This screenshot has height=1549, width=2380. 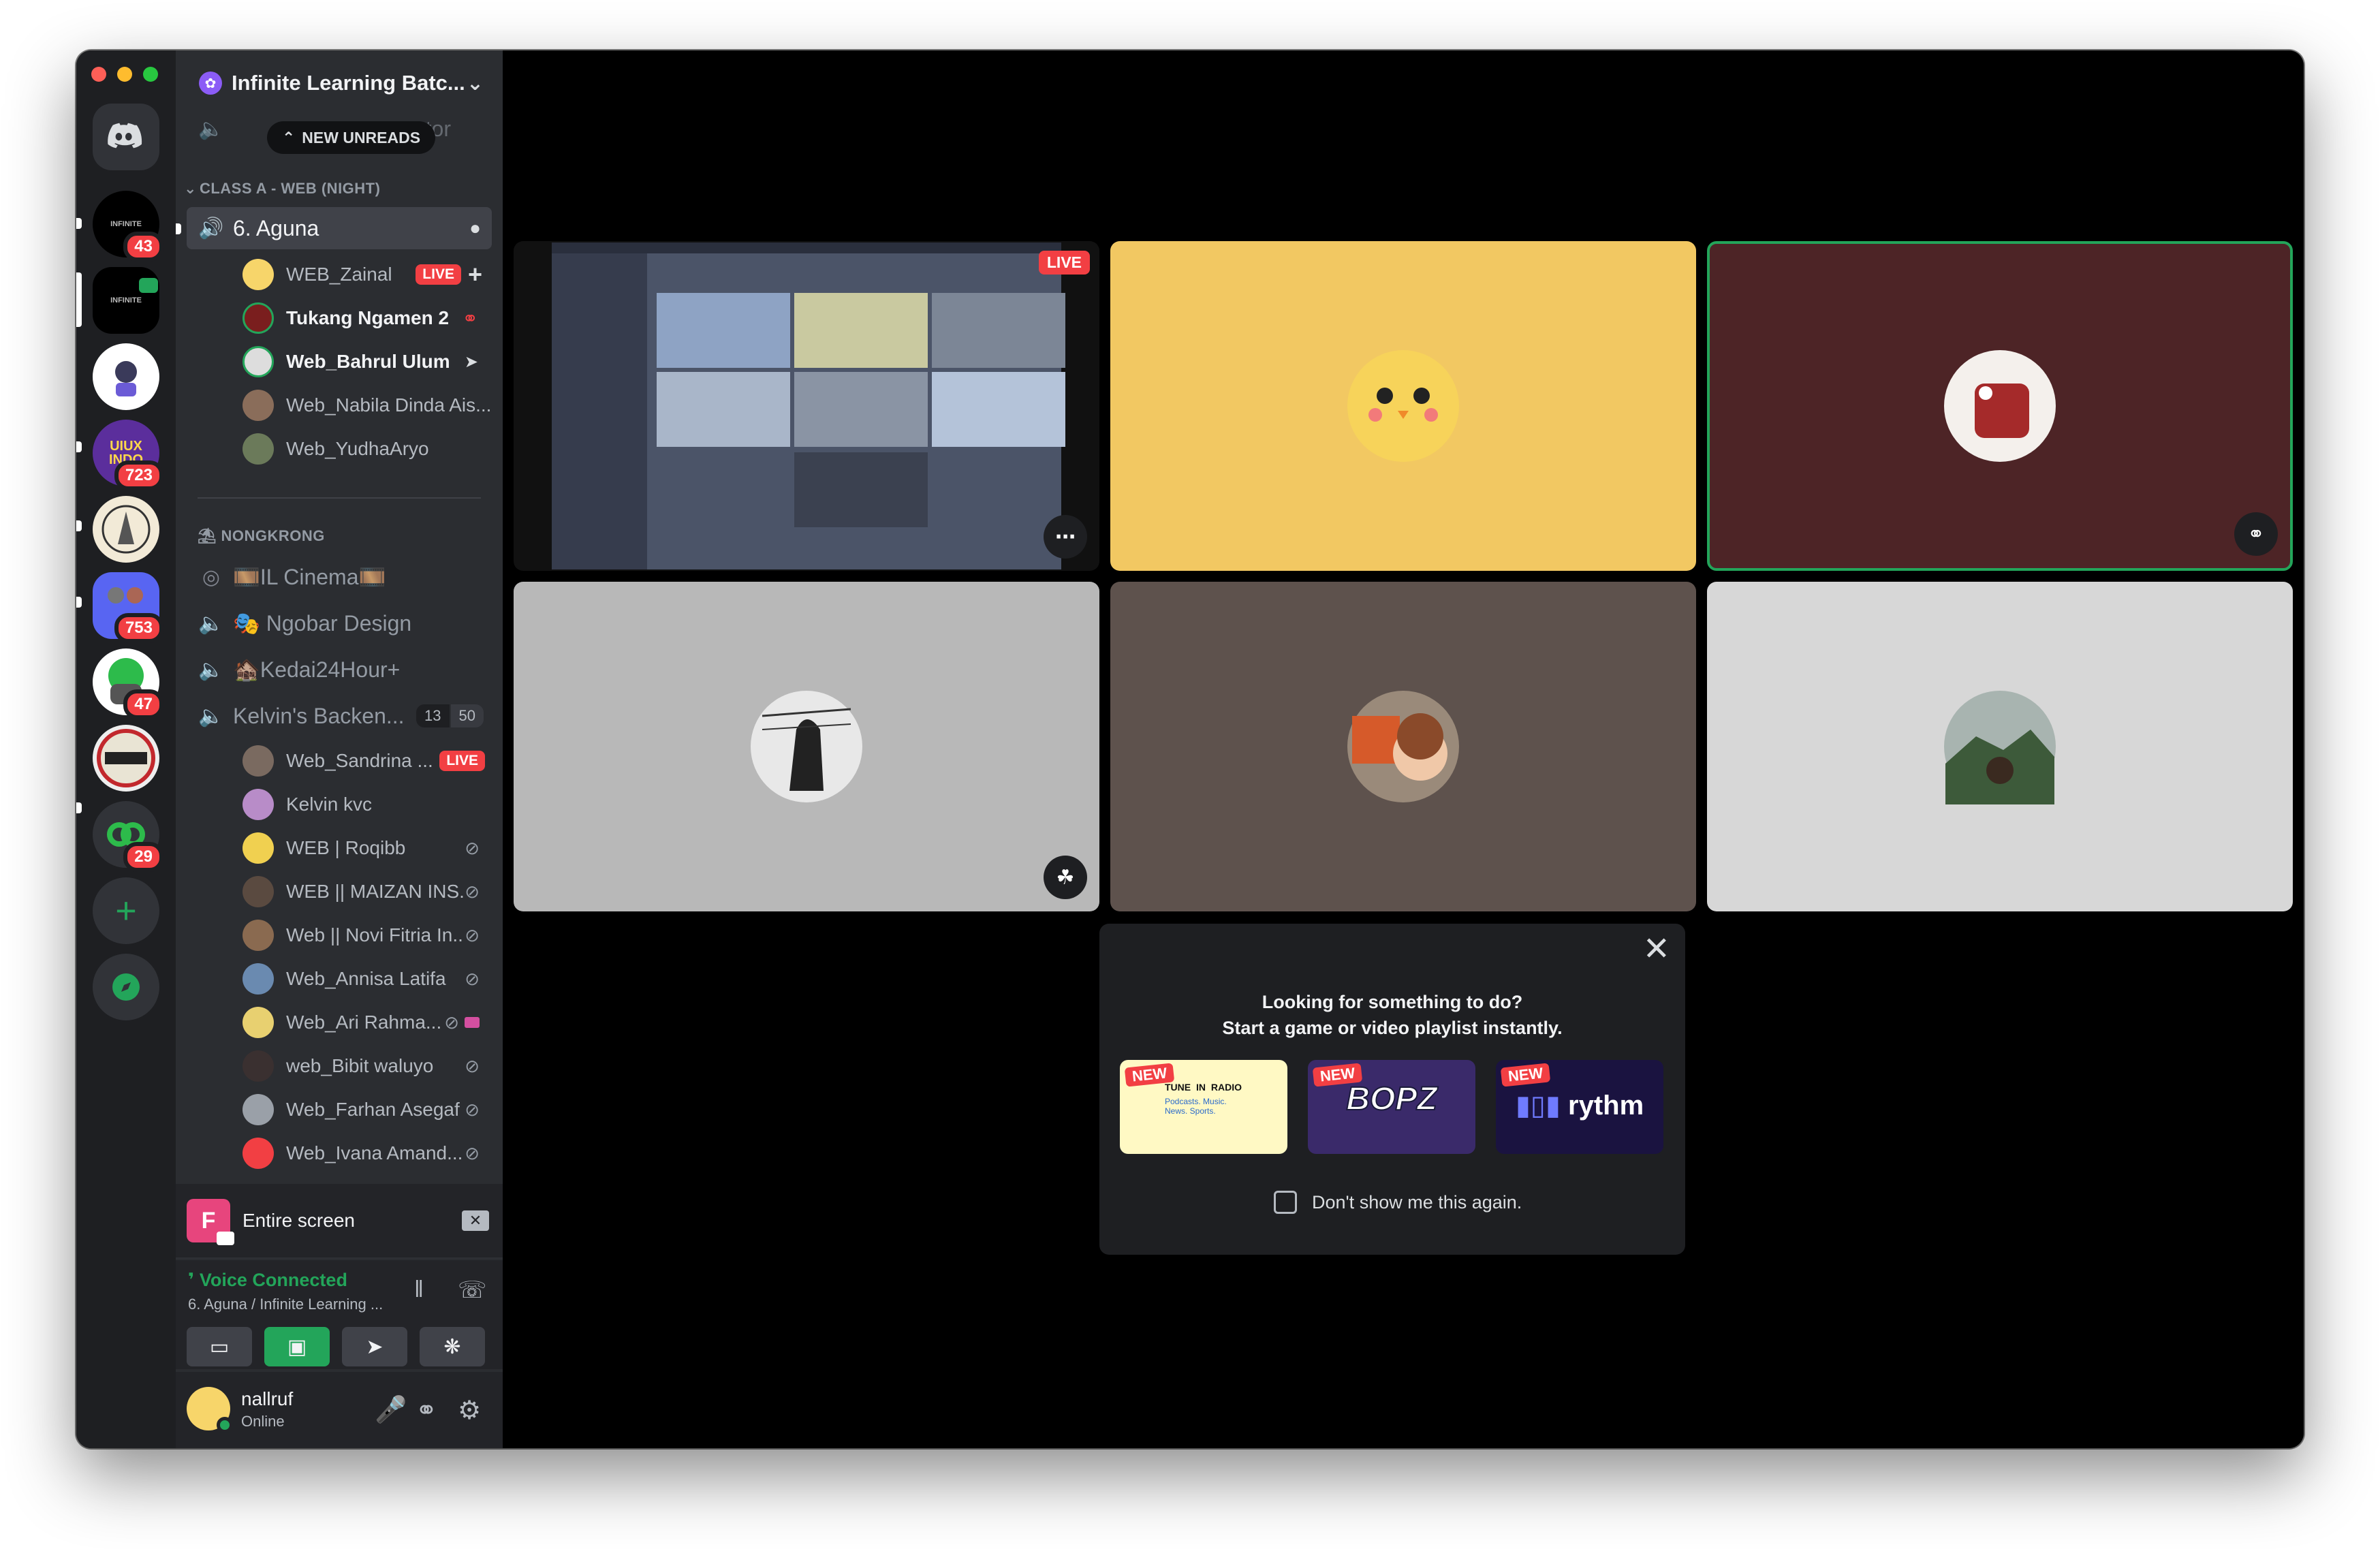 I want to click on guild-avatar, so click(x=126, y=758).